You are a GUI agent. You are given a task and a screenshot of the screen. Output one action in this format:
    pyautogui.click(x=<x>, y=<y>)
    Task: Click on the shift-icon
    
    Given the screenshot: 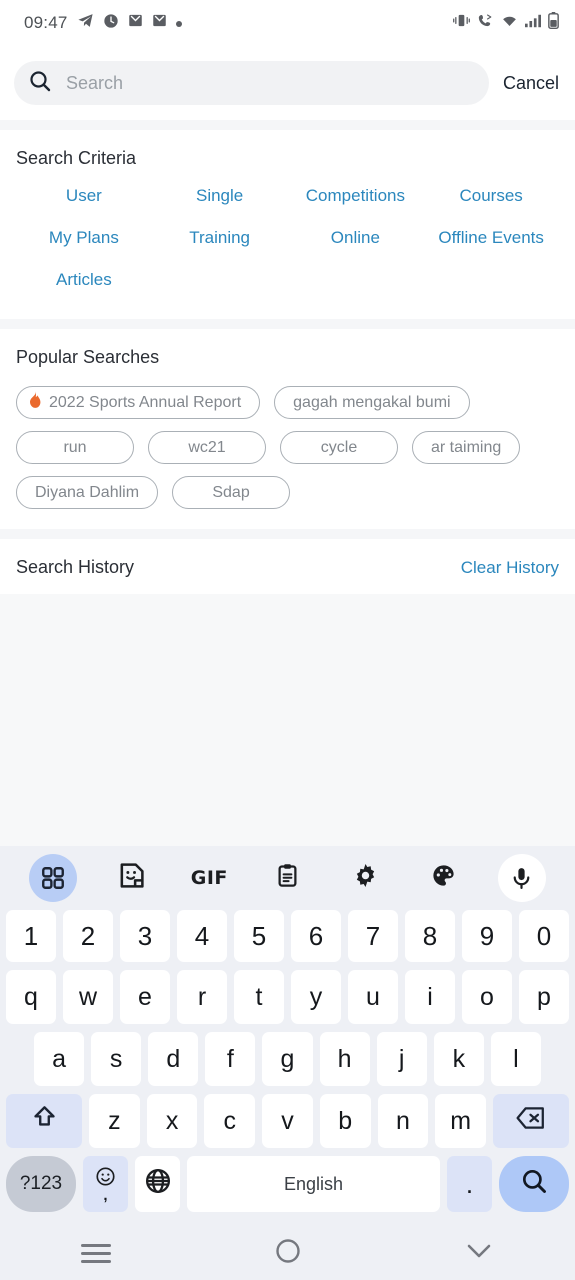 What is the action you would take?
    pyautogui.click(x=44, y=1121)
    